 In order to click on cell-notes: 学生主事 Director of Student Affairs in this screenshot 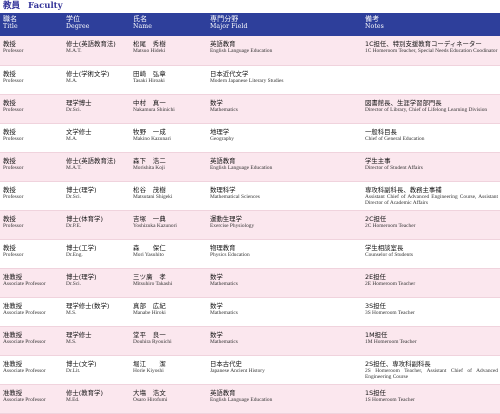, I will do `click(431, 167)`.